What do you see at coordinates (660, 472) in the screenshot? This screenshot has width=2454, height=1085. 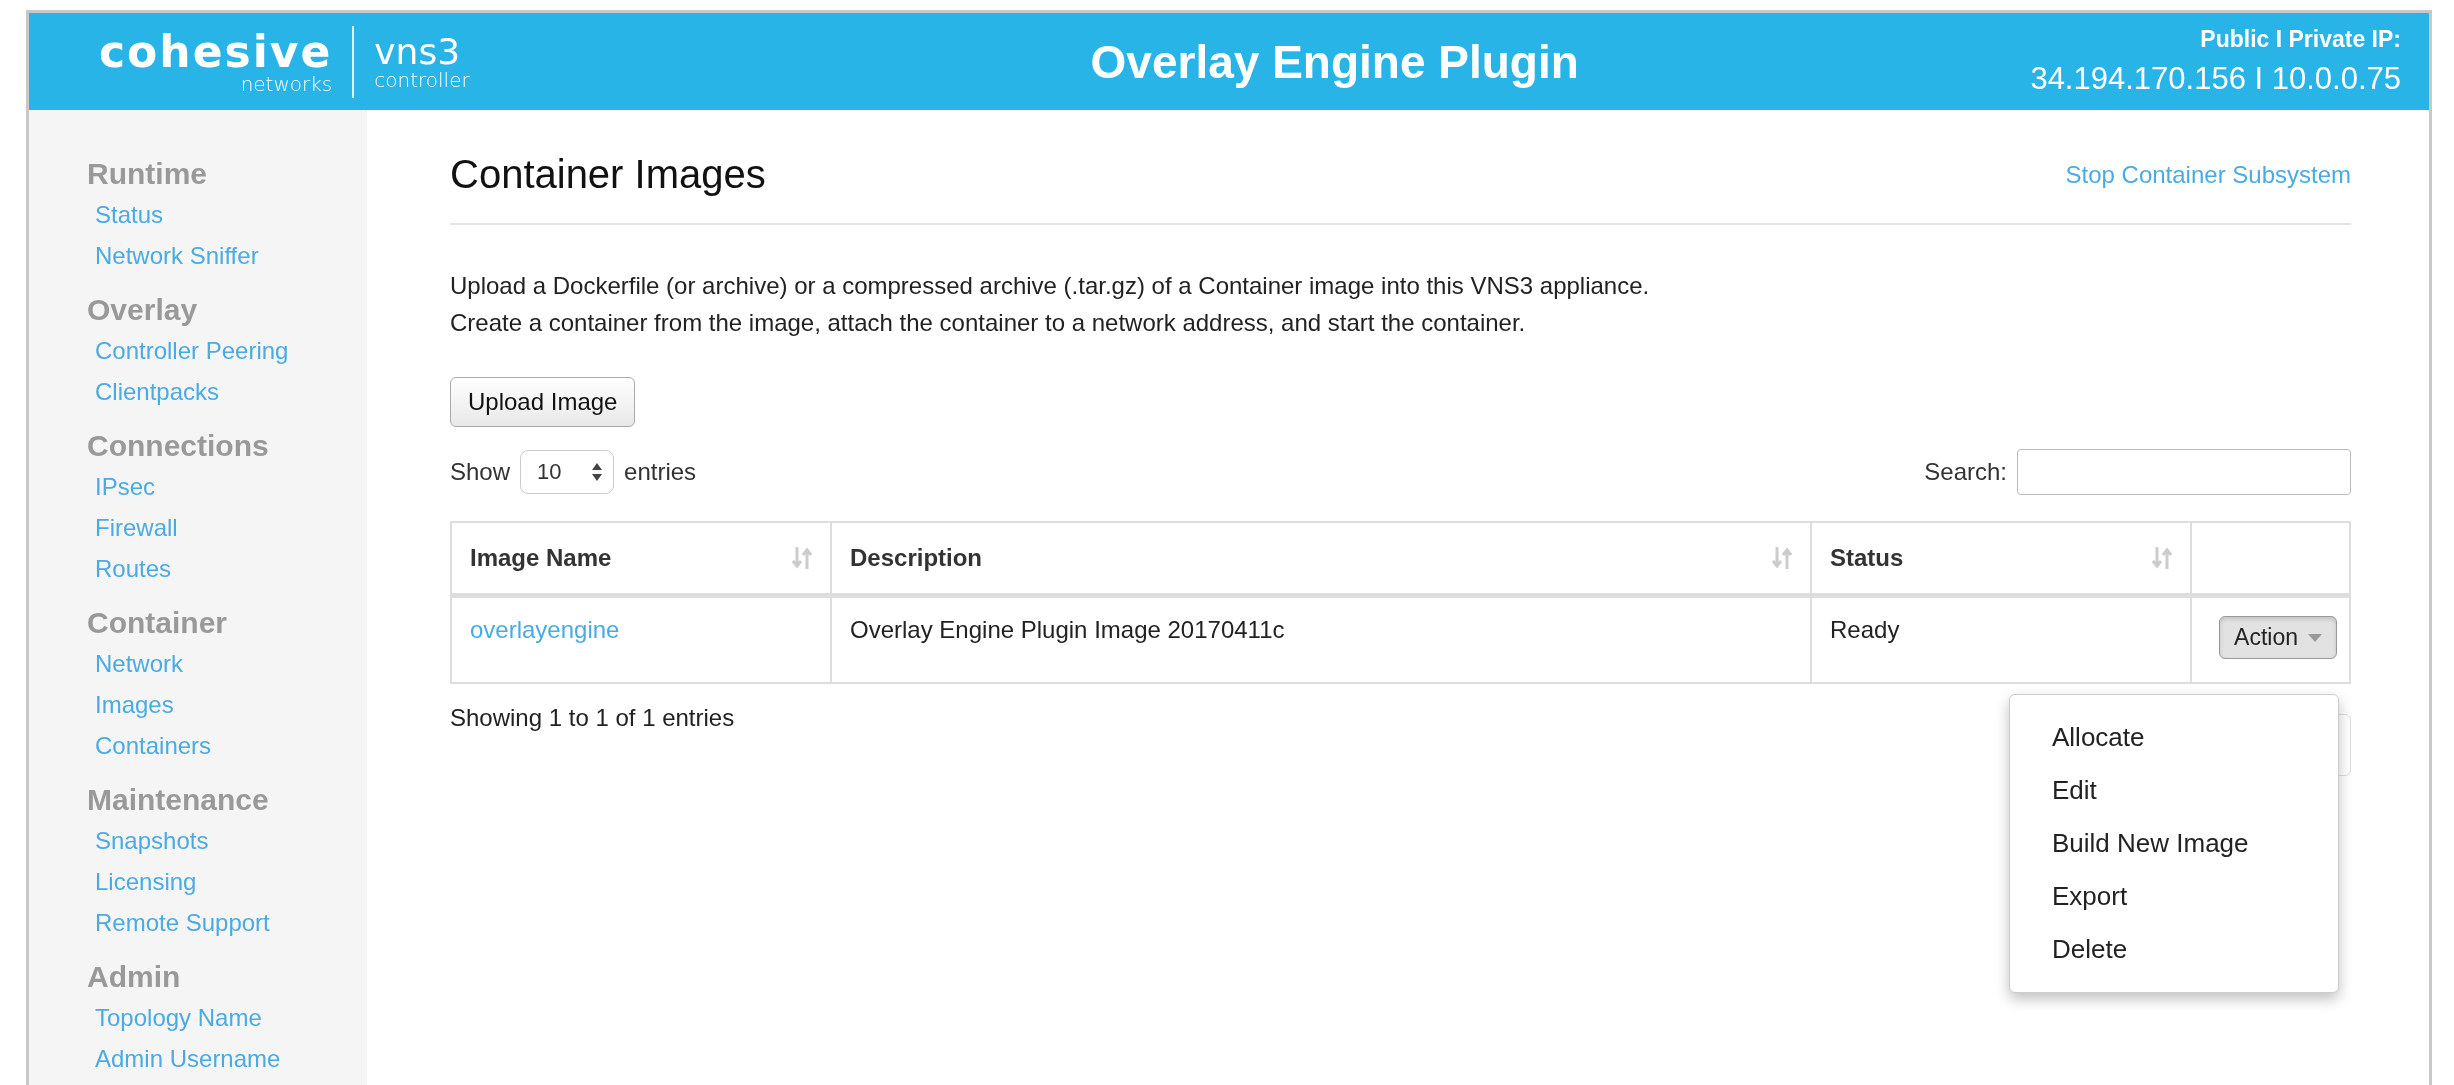 I see `entries-label: entries` at bounding box center [660, 472].